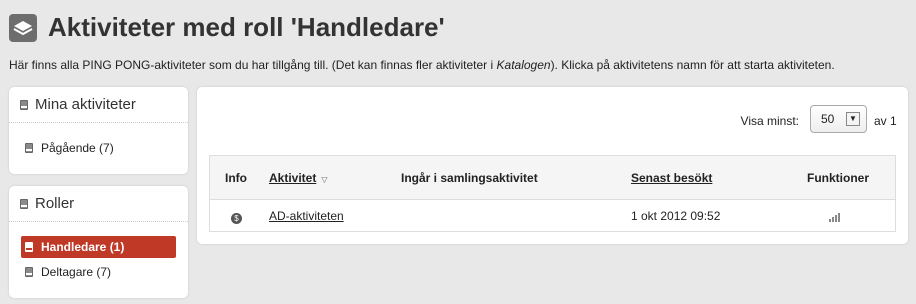  What do you see at coordinates (98, 204) in the screenshot?
I see `roles-header: Roller` at bounding box center [98, 204].